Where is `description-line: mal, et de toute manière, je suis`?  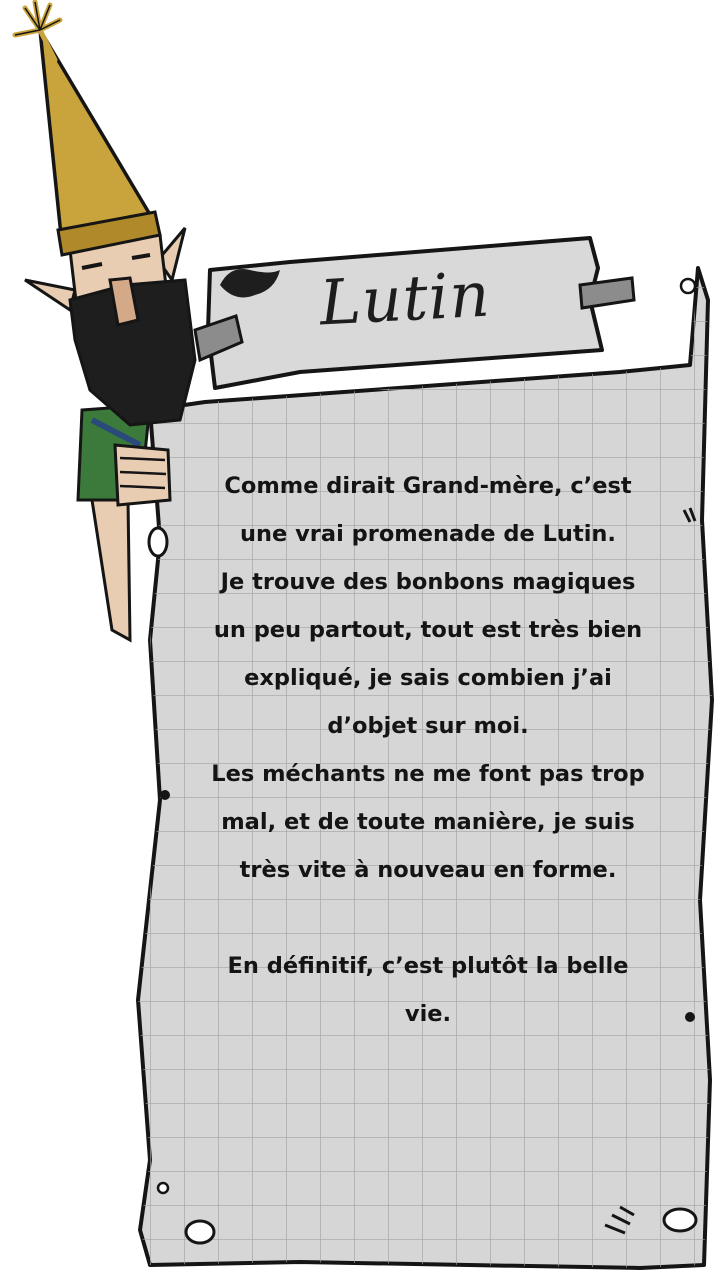
description-line: mal, et de toute manière, je suis is located at coordinates (428, 822).